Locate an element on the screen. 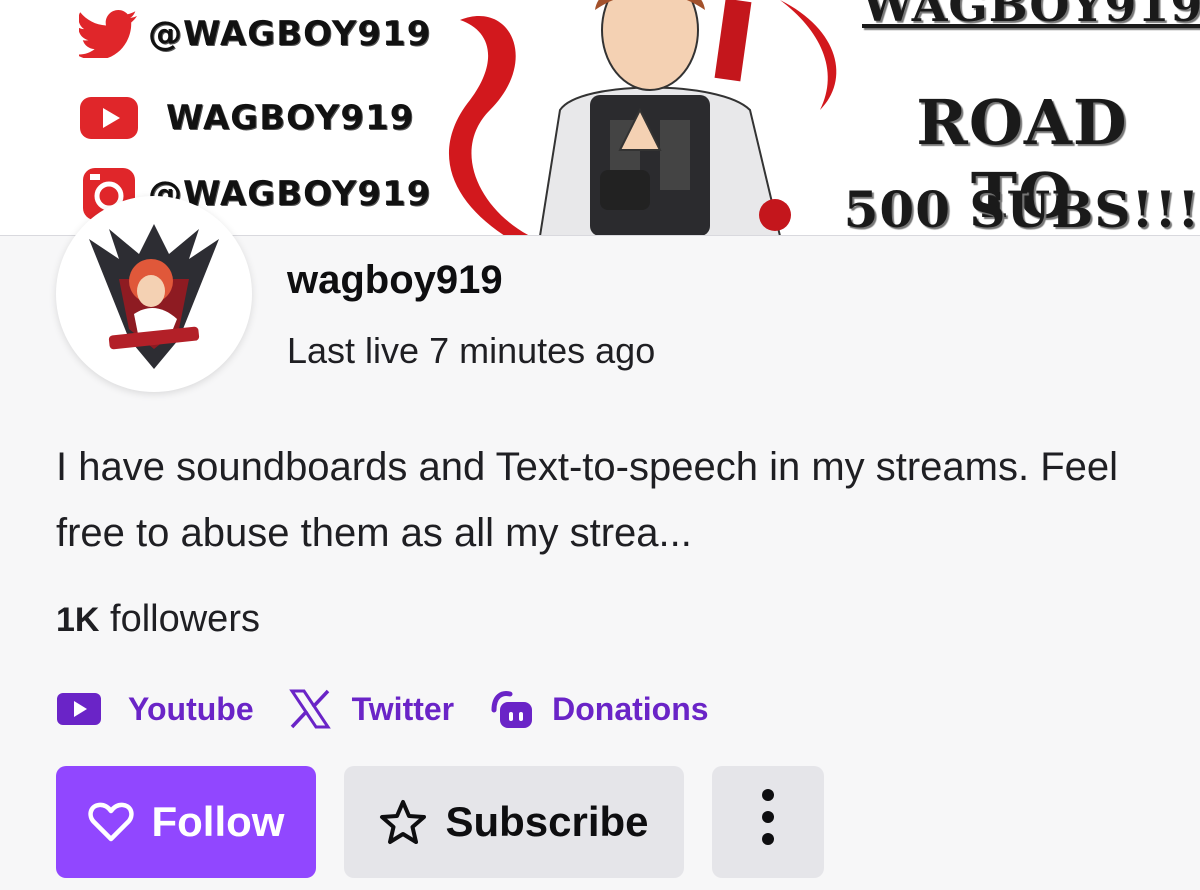  banner-youtube-handle: WAGBOY919 is located at coordinates (290, 118).